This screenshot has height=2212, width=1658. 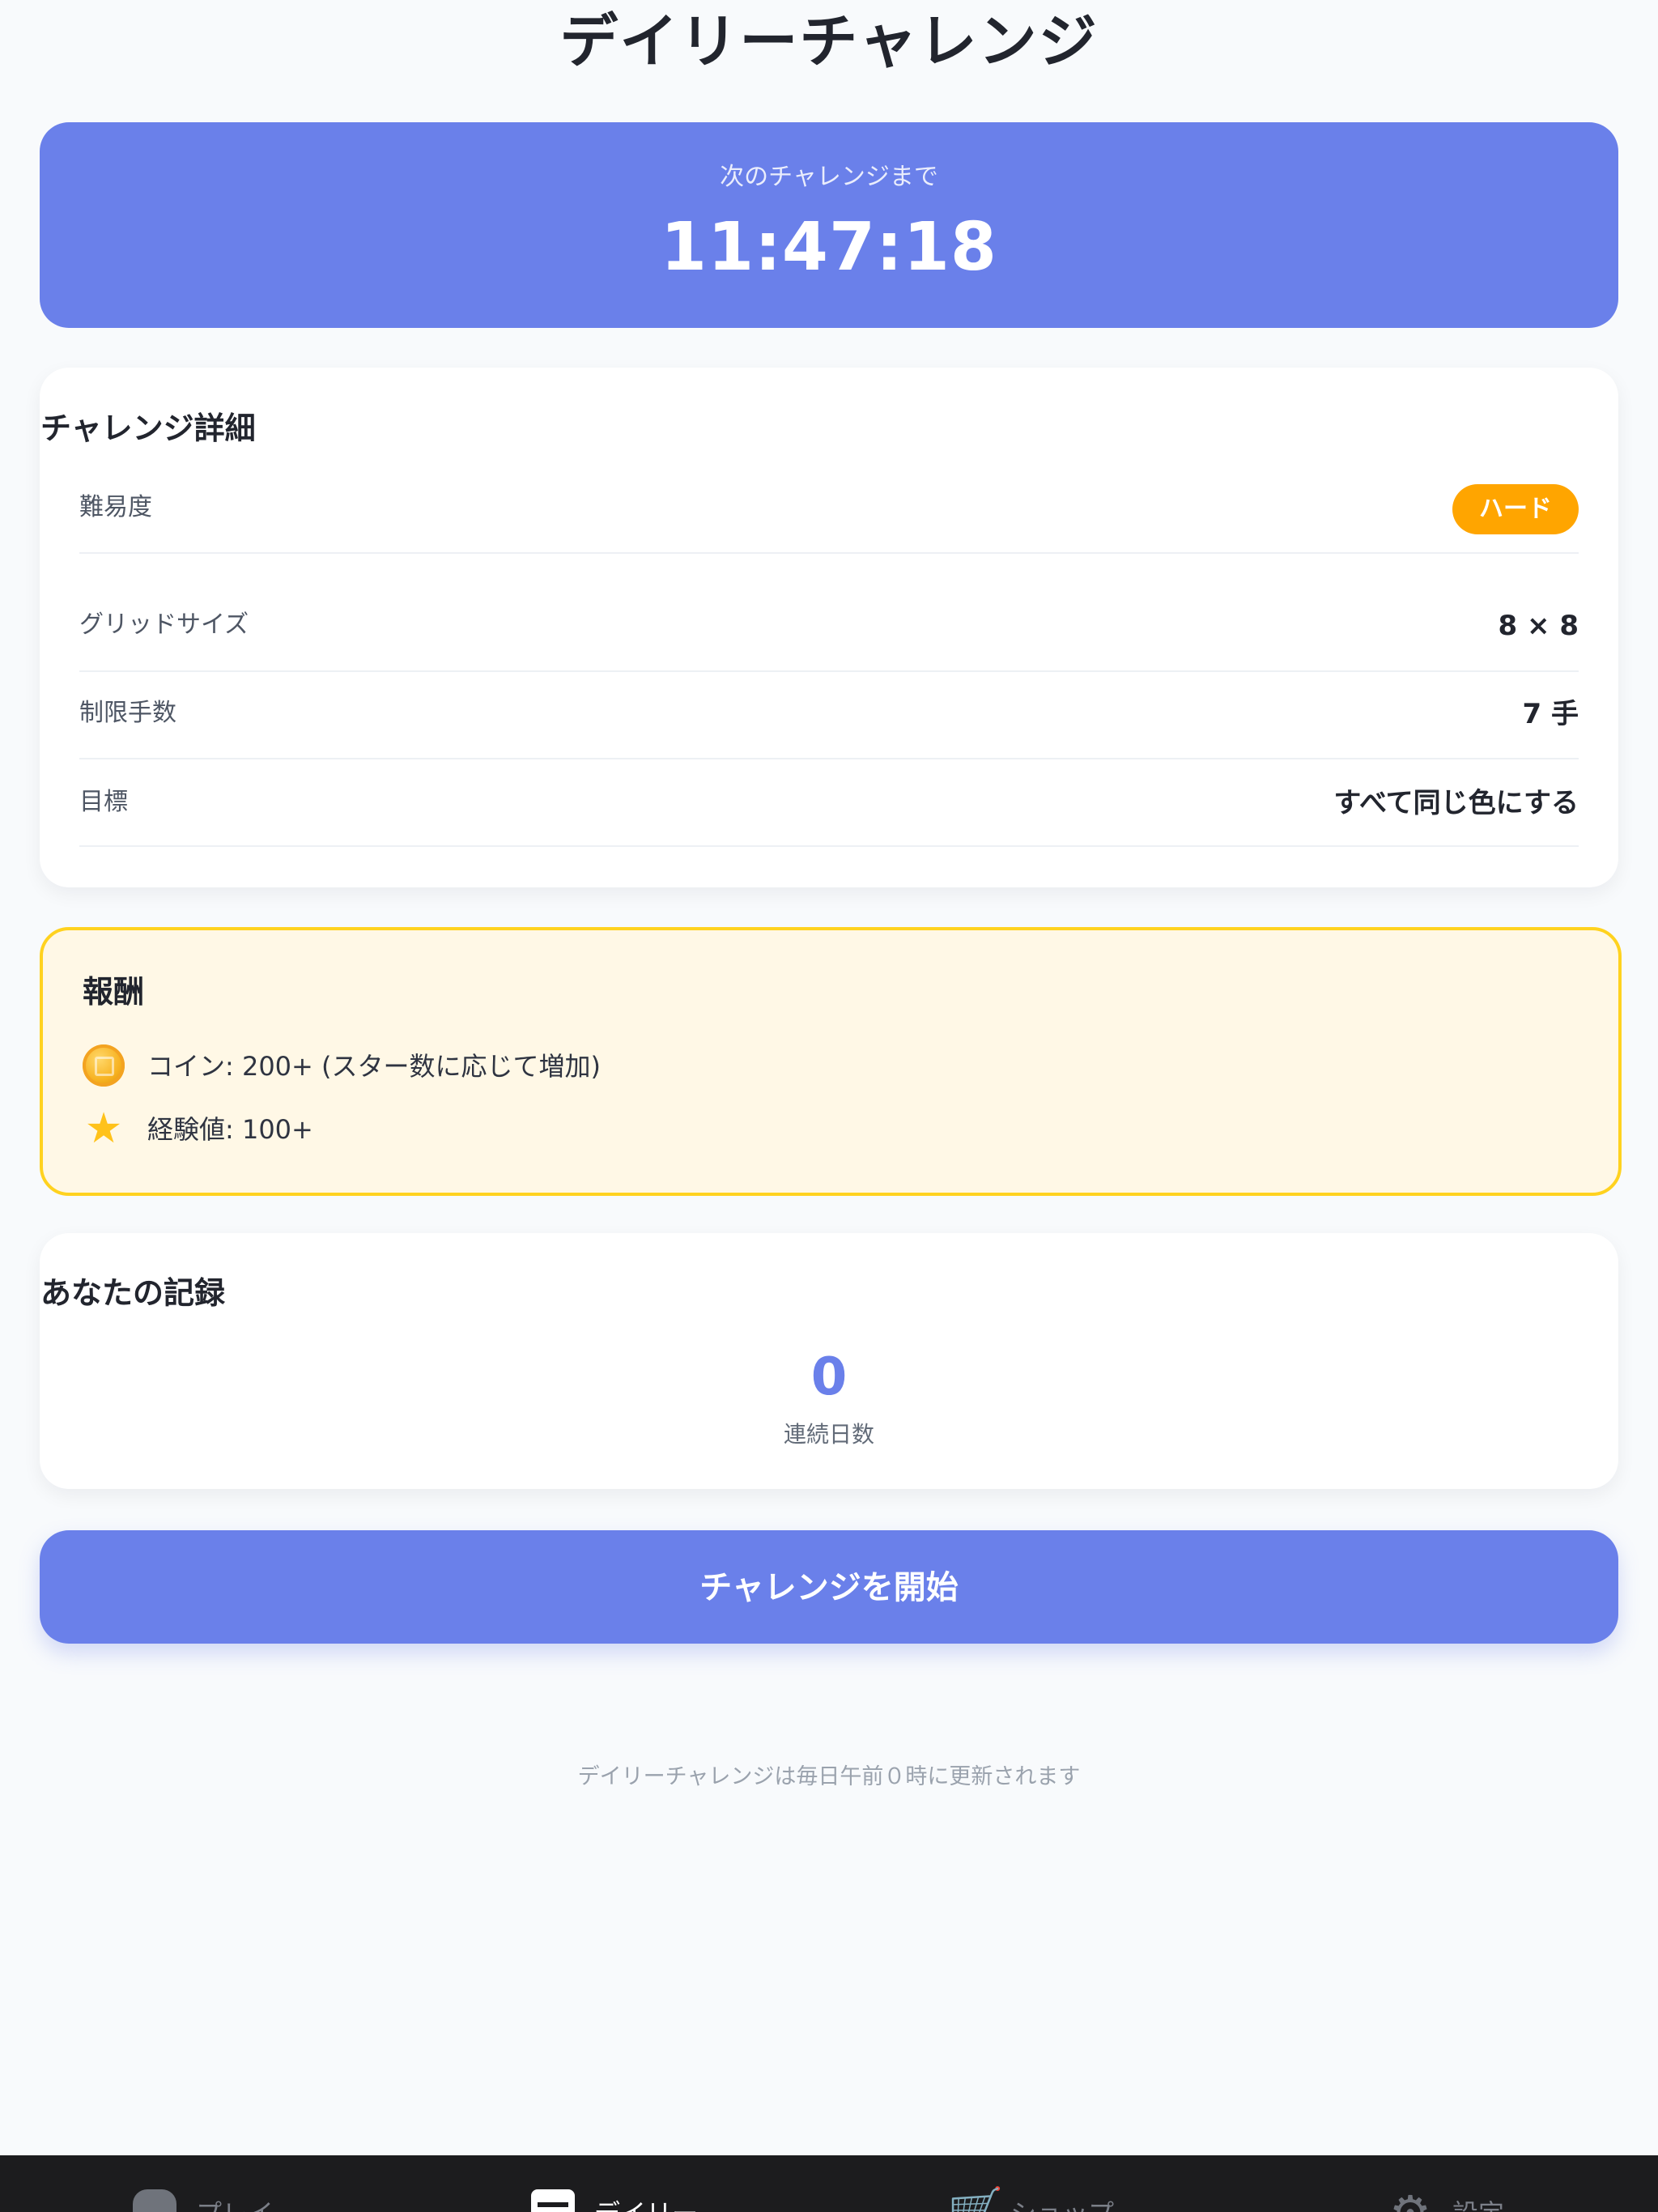 I want to click on reward-coin-text: コイン: 200+ (スター数に応じて増加), so click(x=374, y=1067).